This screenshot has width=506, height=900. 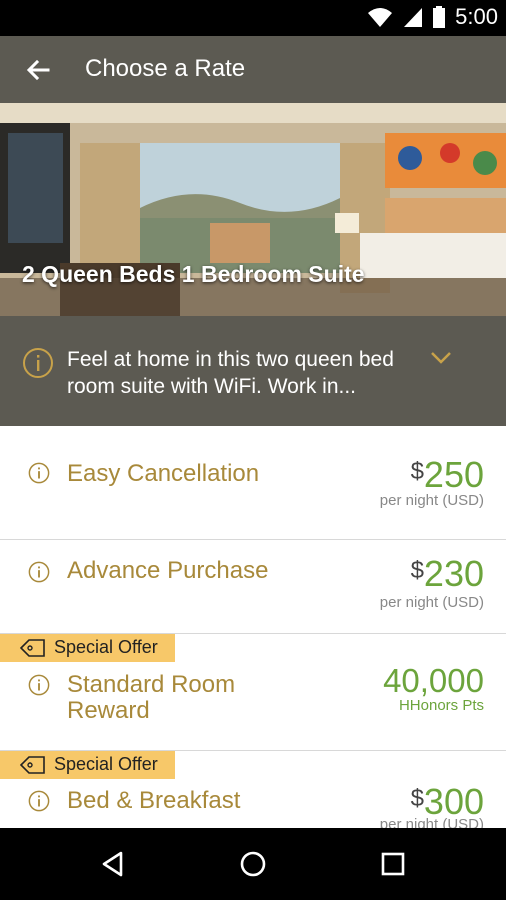 What do you see at coordinates (253, 587) in the screenshot?
I see `rate-row-advance-purchase: Advance Purchase $230 per night (USD)` at bounding box center [253, 587].